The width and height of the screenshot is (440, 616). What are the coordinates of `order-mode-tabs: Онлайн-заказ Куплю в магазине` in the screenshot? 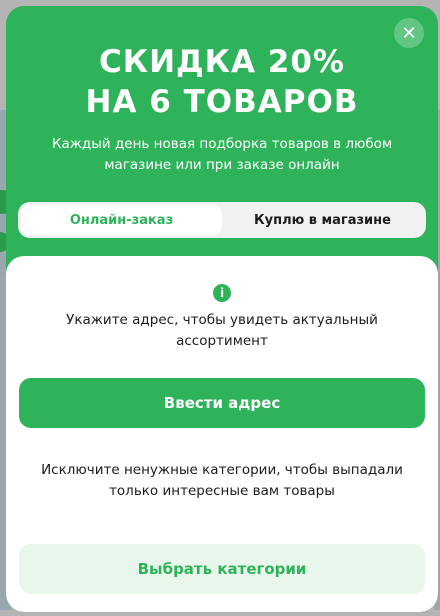 It's located at (222, 220).